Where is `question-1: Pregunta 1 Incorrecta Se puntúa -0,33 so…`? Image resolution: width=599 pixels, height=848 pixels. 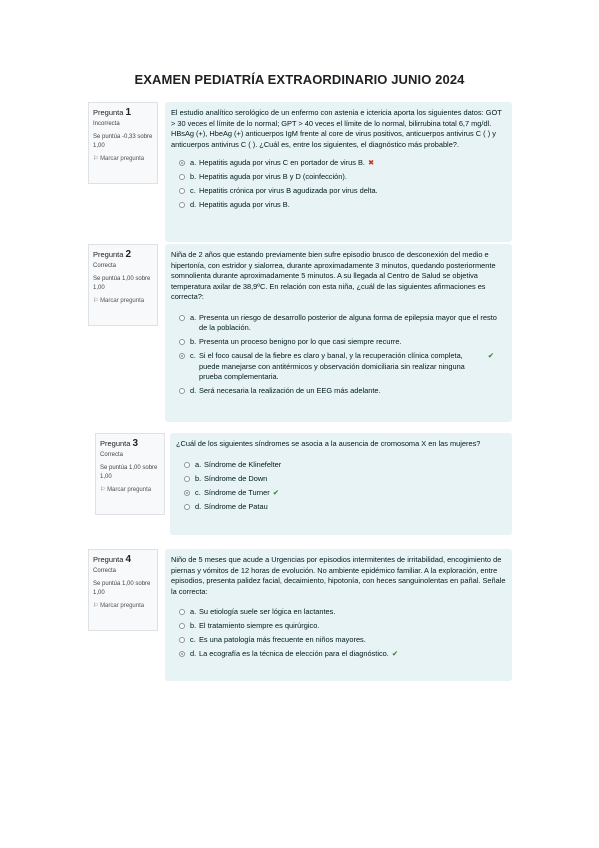 question-1: Pregunta 1 Incorrecta Se puntúa -0,33 so… is located at coordinates (300, 172).